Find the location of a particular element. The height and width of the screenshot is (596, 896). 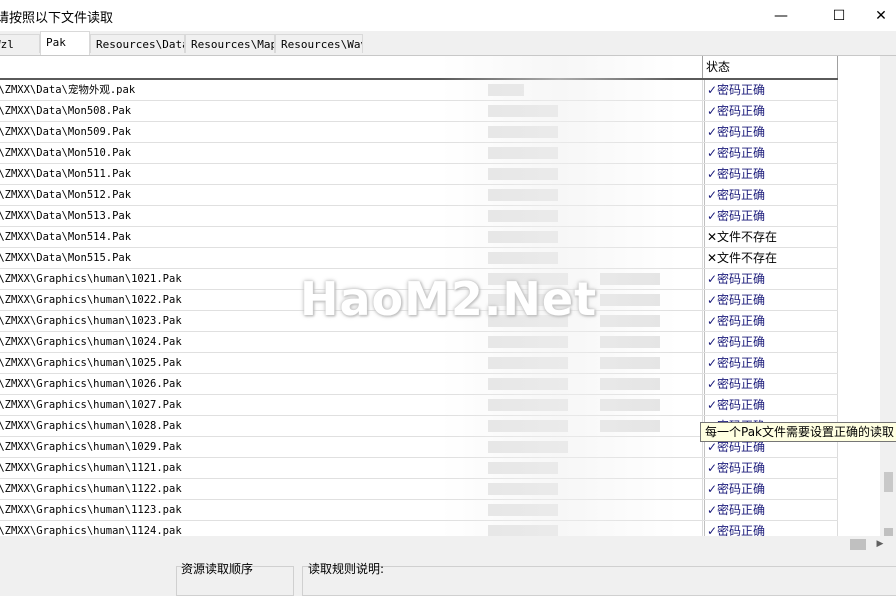

file-path-cell: E\ZMXX\Data\Mon513.Pak is located at coordinates (66, 216).